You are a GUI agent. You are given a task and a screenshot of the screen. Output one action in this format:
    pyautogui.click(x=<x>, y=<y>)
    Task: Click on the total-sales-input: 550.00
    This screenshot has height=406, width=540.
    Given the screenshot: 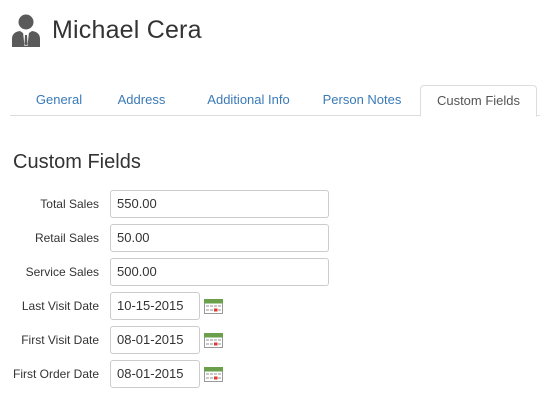 What is the action you would take?
    pyautogui.click(x=219, y=204)
    